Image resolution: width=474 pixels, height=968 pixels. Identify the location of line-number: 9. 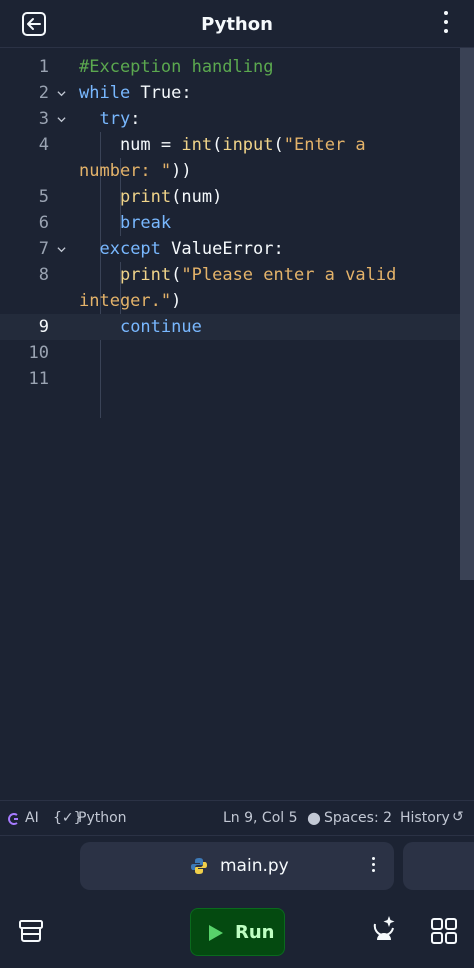
(43, 327).